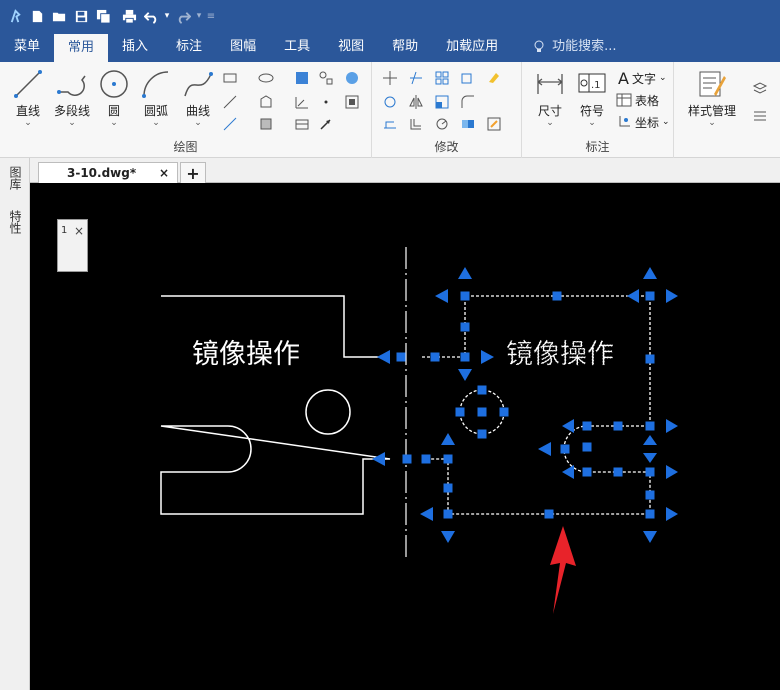 The width and height of the screenshot is (780, 690). What do you see at coordinates (442, 124) in the screenshot?
I see `explode-icon` at bounding box center [442, 124].